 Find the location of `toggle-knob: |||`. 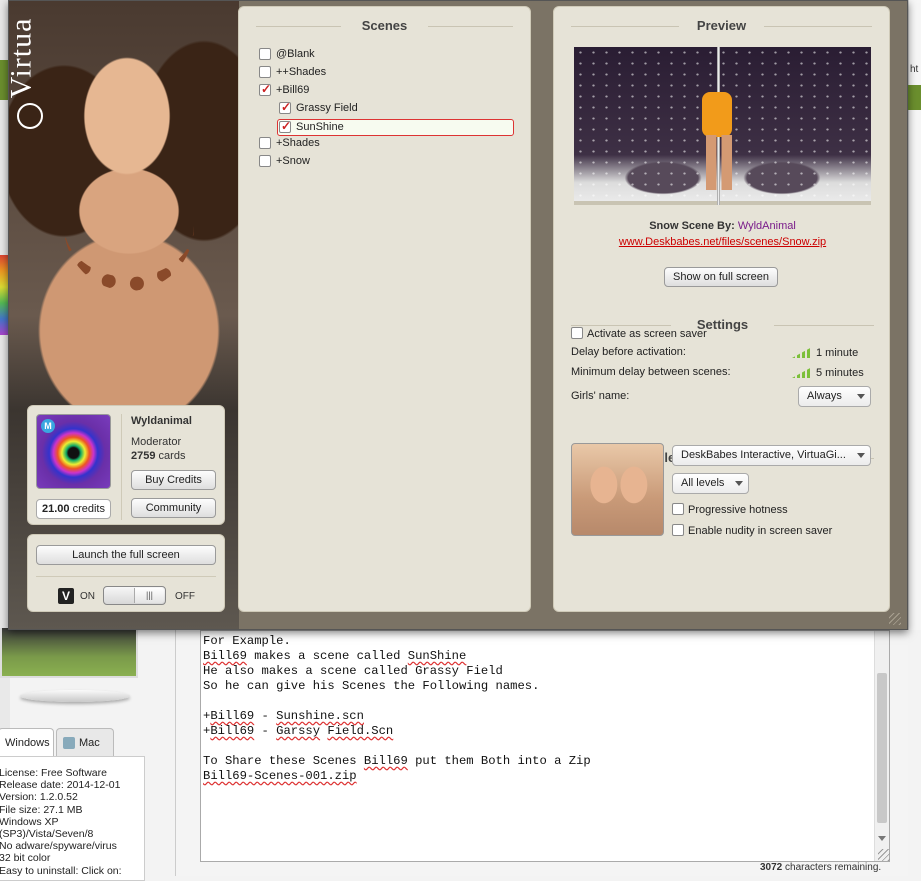

toggle-knob: ||| is located at coordinates (149, 595).